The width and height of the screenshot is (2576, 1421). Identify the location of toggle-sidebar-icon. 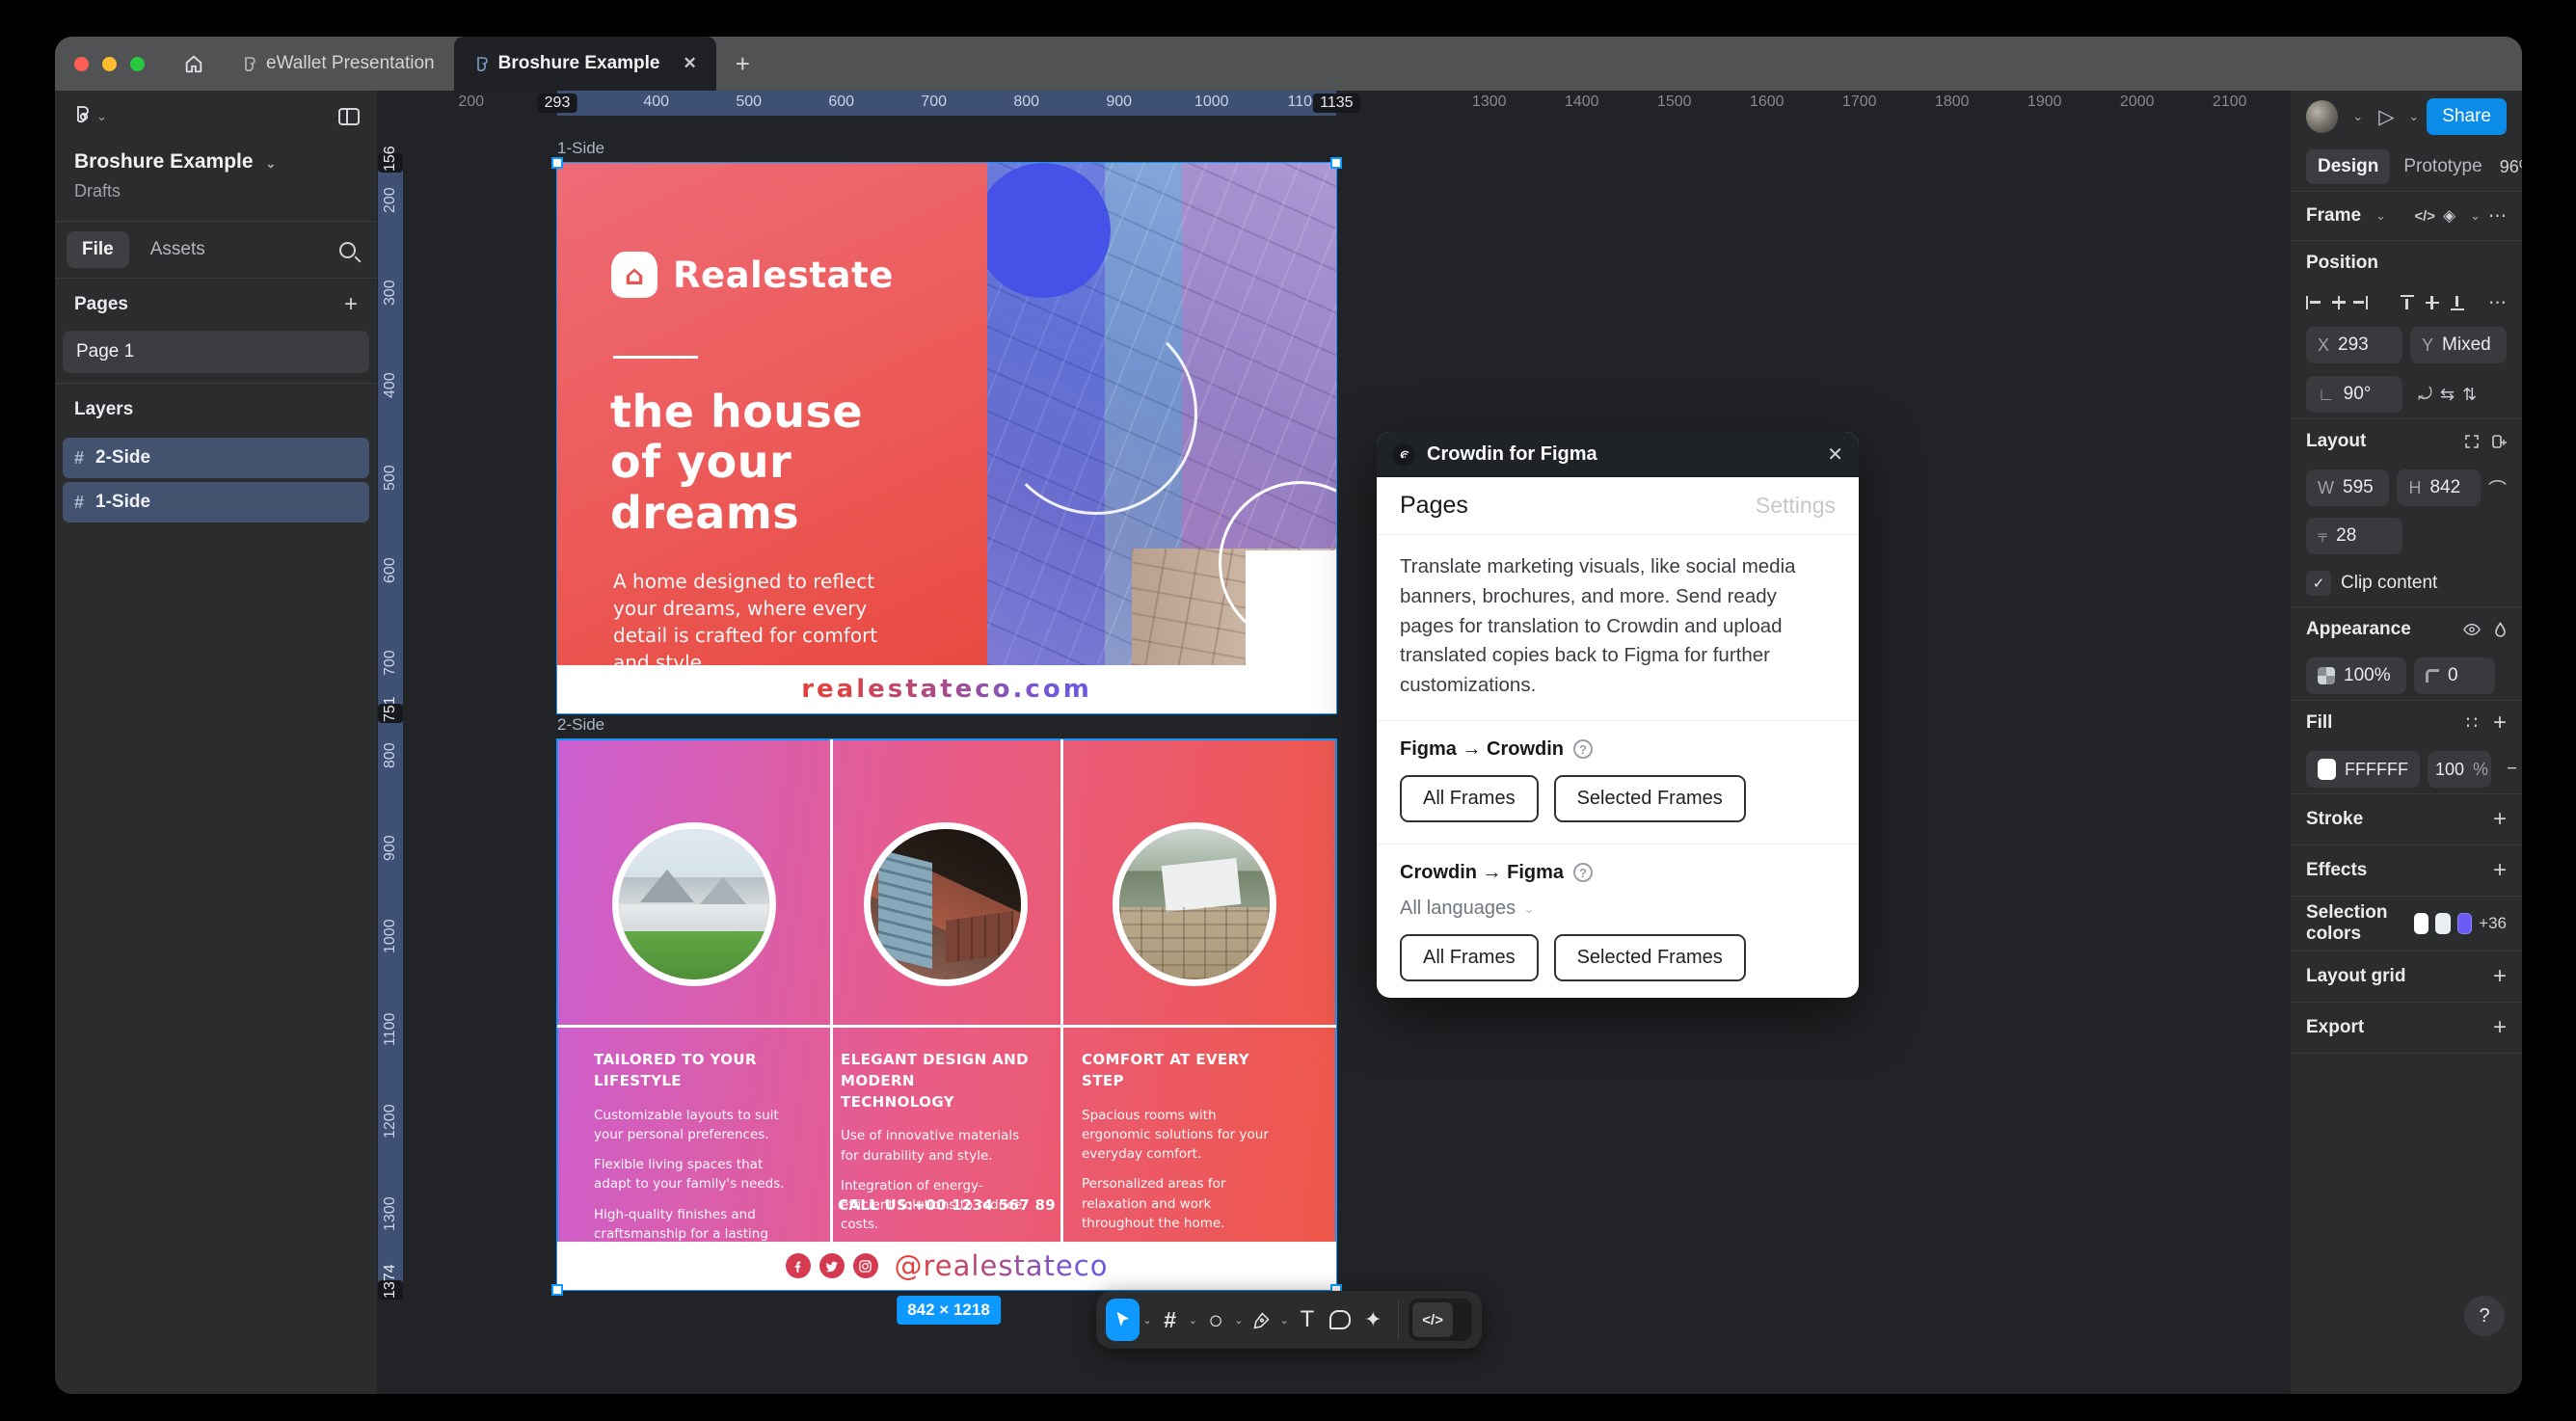
(349, 116).